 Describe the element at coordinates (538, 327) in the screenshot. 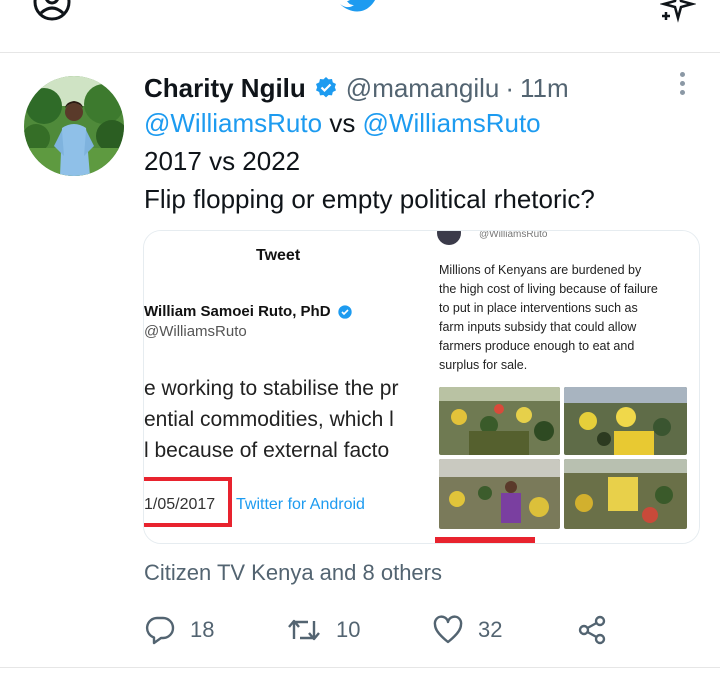

I see `embedded-text-line: farm inputs subsidy that could allow` at that location.